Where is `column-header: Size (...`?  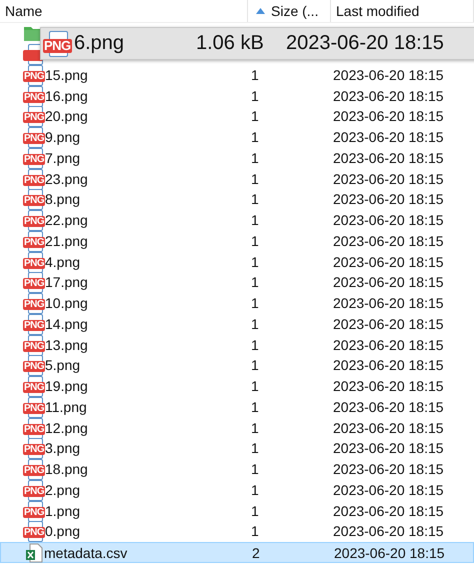 column-header: Size (... is located at coordinates (294, 11).